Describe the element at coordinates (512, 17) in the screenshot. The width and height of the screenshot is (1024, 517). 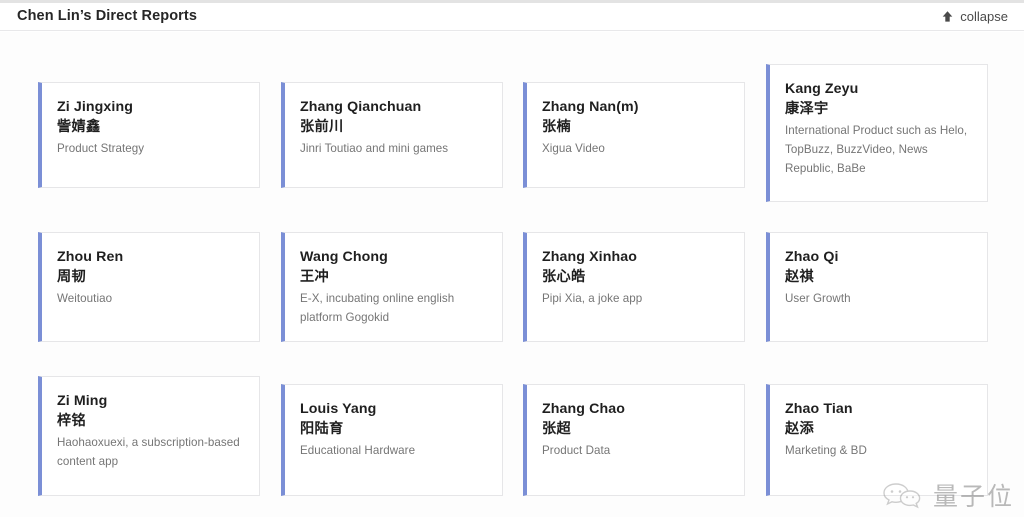
I see `panel-header: Chen Lin’s Direct Reports collapse` at that location.